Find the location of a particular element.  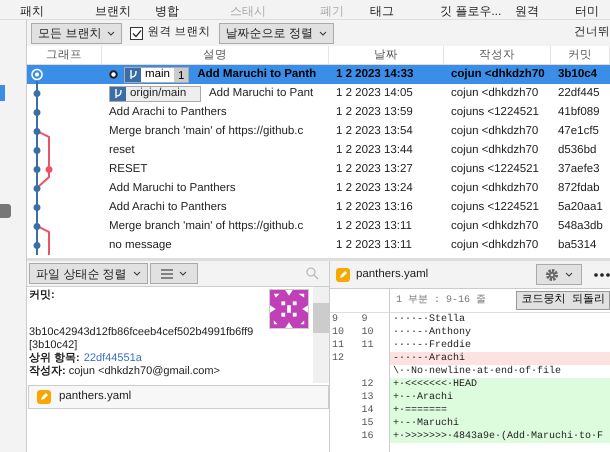

remote-branch-tag: origin/main is located at coordinates (155, 94).